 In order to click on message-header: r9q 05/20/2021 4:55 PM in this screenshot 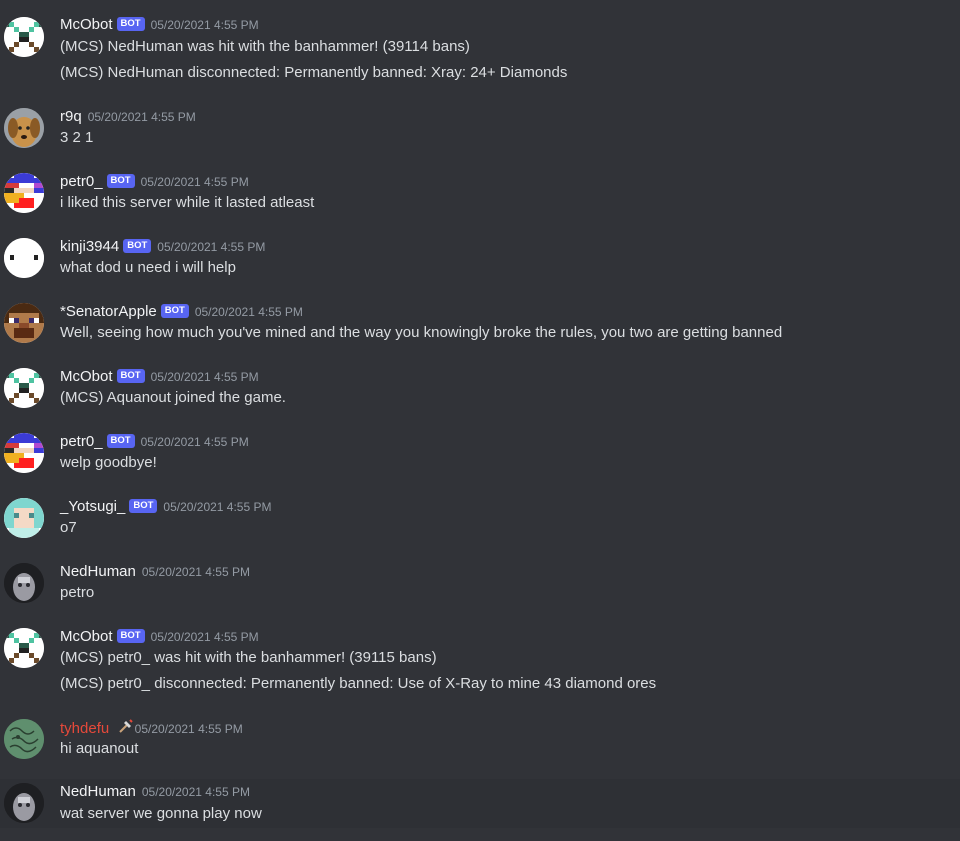, I will do `click(128, 117)`.